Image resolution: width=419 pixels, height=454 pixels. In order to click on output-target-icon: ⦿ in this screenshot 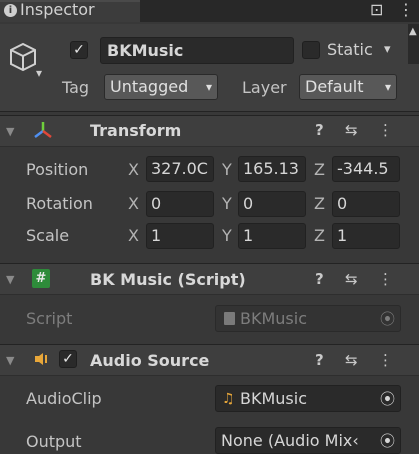, I will do `click(387, 441)`.